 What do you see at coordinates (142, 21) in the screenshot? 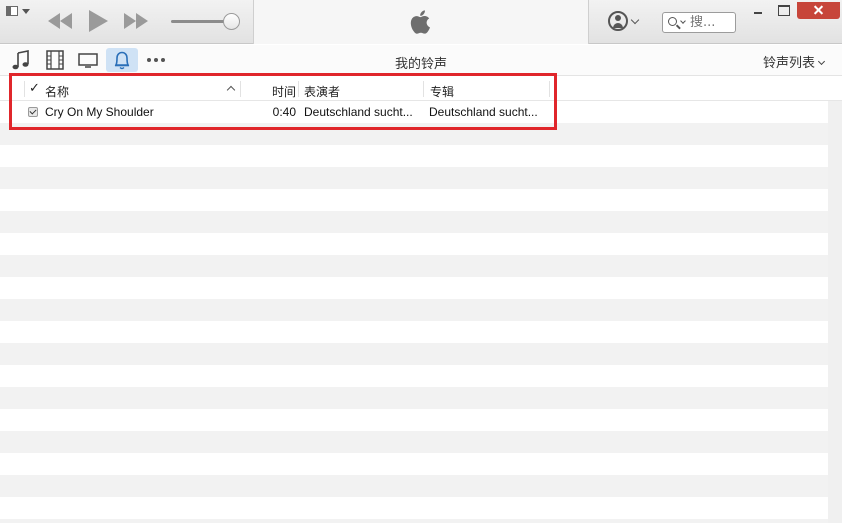
I see `fast-forward-icon-part` at bounding box center [142, 21].